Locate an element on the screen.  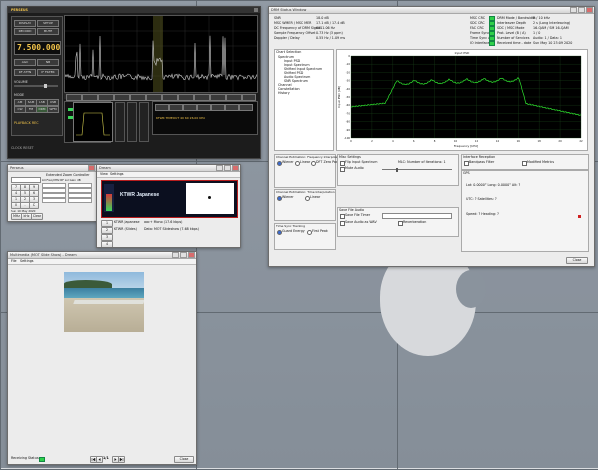
perseus-titlebar: PERSEUS is located at coordinates (134, 10).